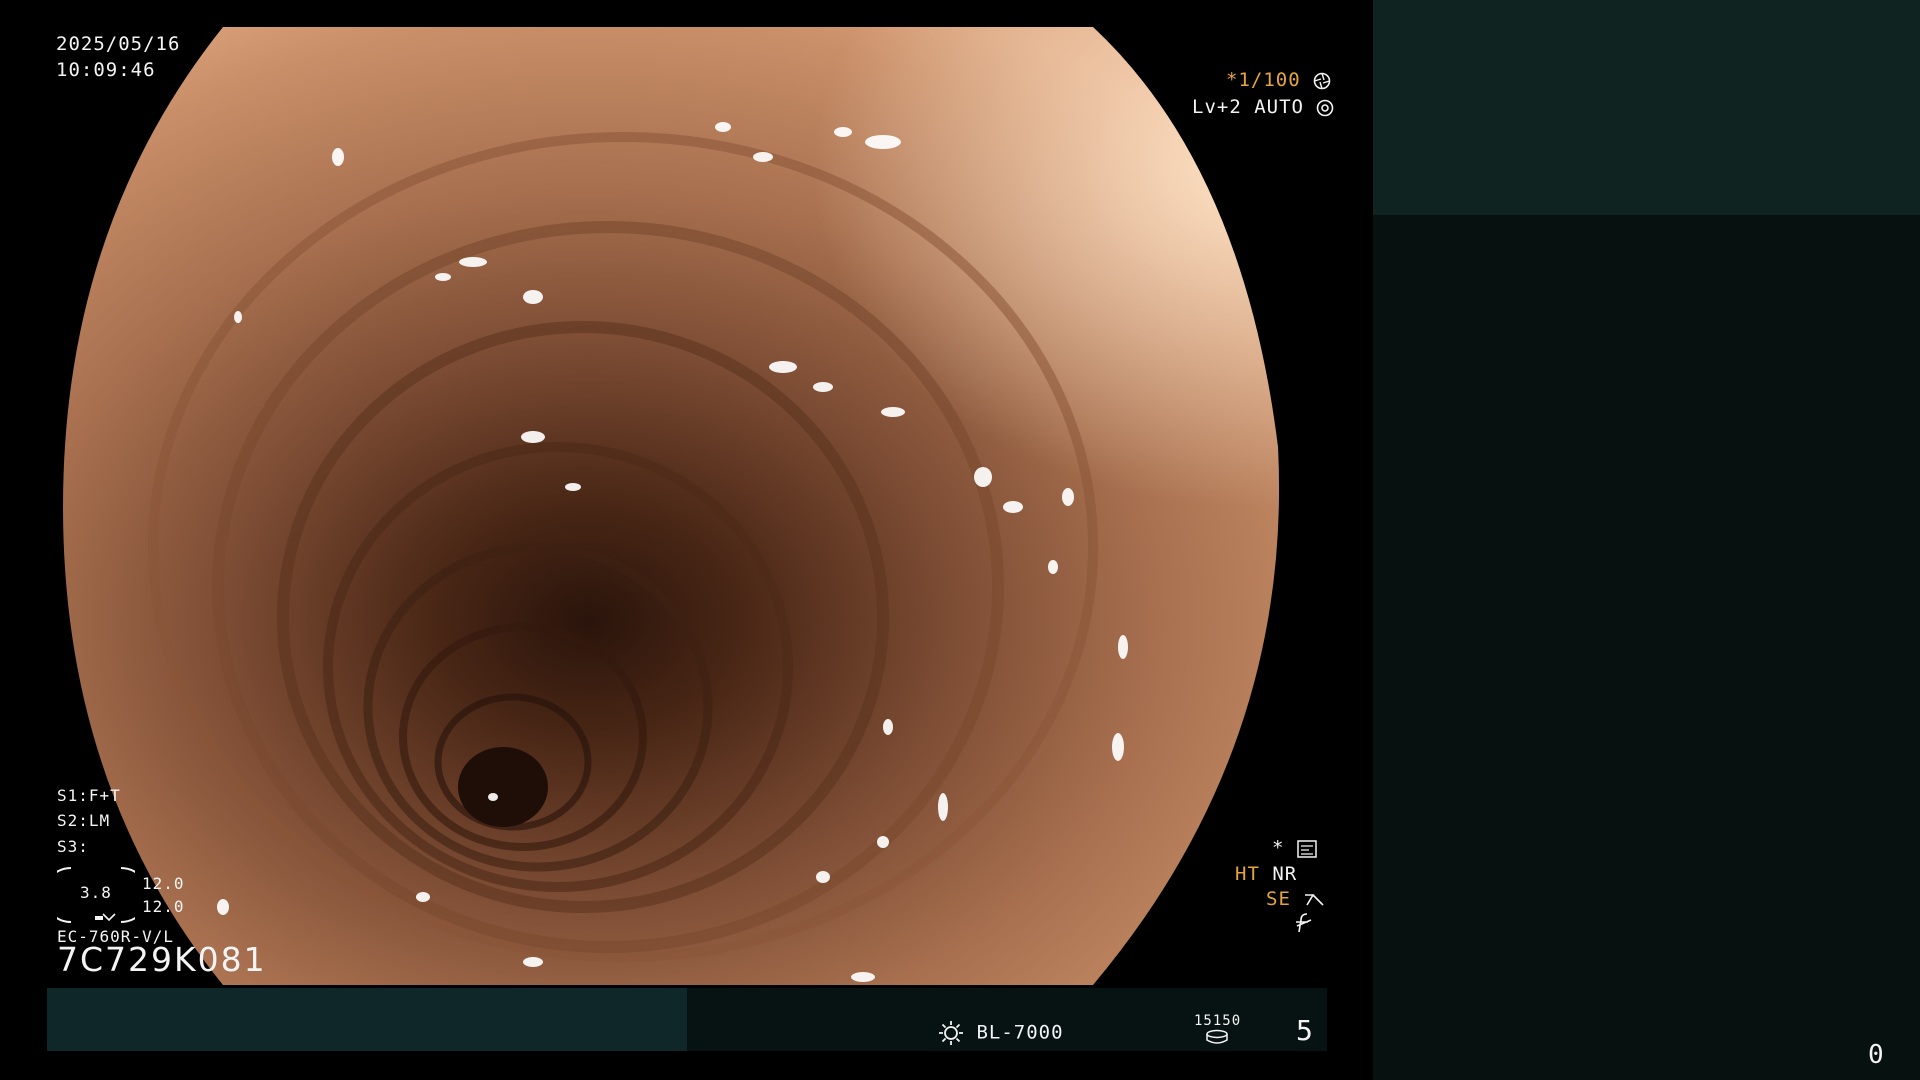 The image size is (1920, 1080). I want to click on lamp-icon, so click(951, 1033).